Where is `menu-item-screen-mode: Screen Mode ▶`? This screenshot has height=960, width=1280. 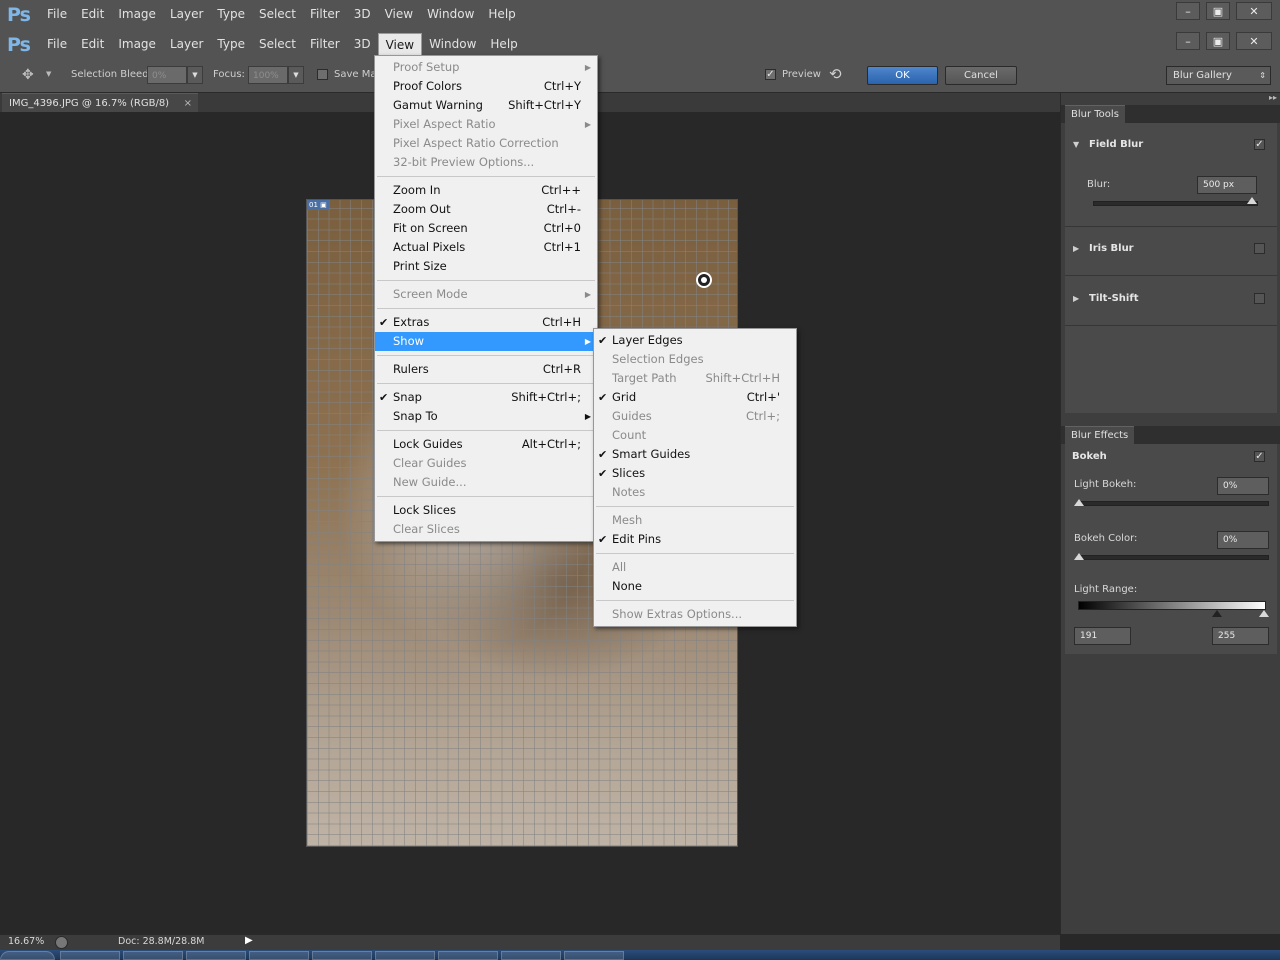
menu-item-screen-mode: Screen Mode ▶ is located at coordinates (486, 294).